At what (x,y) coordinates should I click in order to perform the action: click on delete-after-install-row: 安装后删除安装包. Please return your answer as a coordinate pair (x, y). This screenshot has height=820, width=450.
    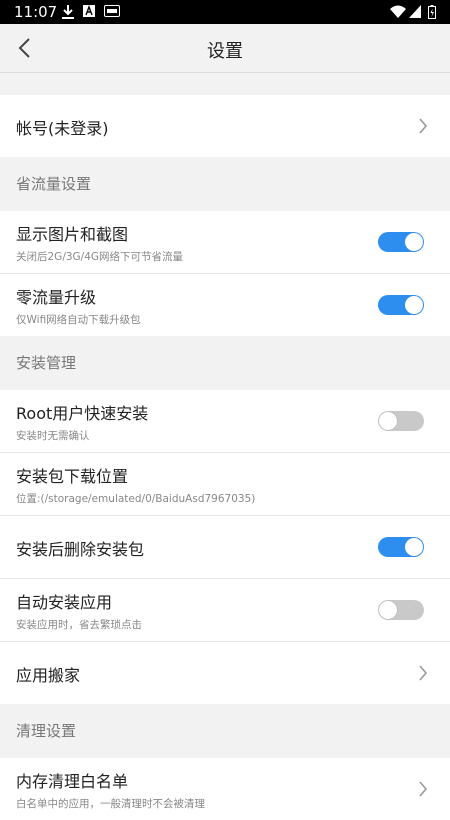
    Looking at the image, I should click on (225, 547).